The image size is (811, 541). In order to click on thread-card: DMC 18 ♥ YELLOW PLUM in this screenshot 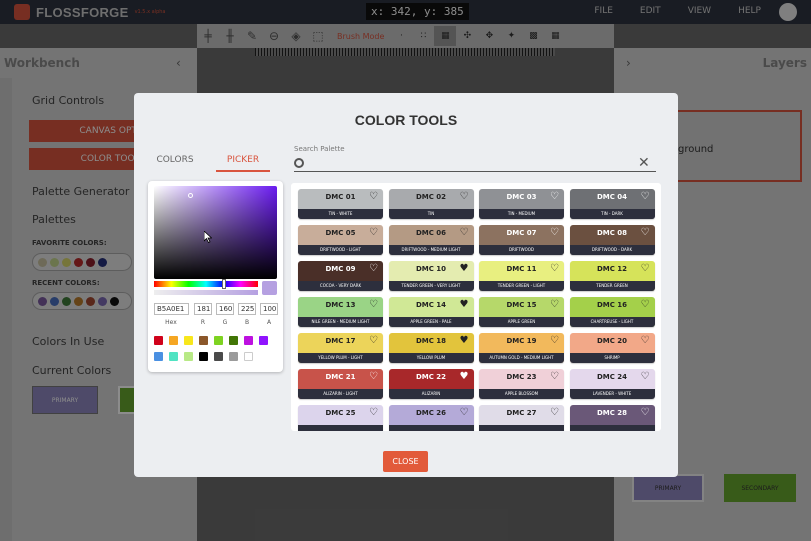, I will do `click(431, 348)`.